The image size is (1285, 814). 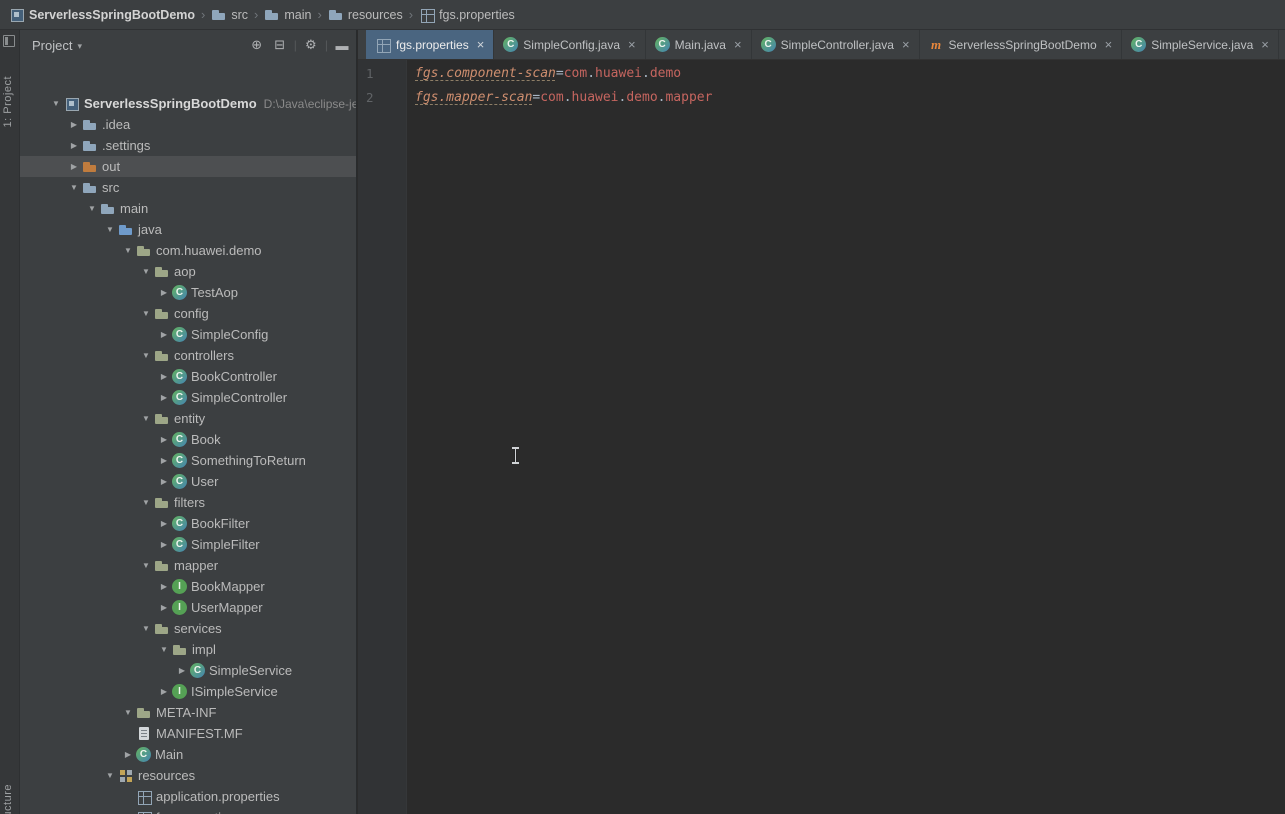 What do you see at coordinates (1200, 44) in the screenshot?
I see `tab-simpleservice-java: C SimpleService.java ×` at bounding box center [1200, 44].